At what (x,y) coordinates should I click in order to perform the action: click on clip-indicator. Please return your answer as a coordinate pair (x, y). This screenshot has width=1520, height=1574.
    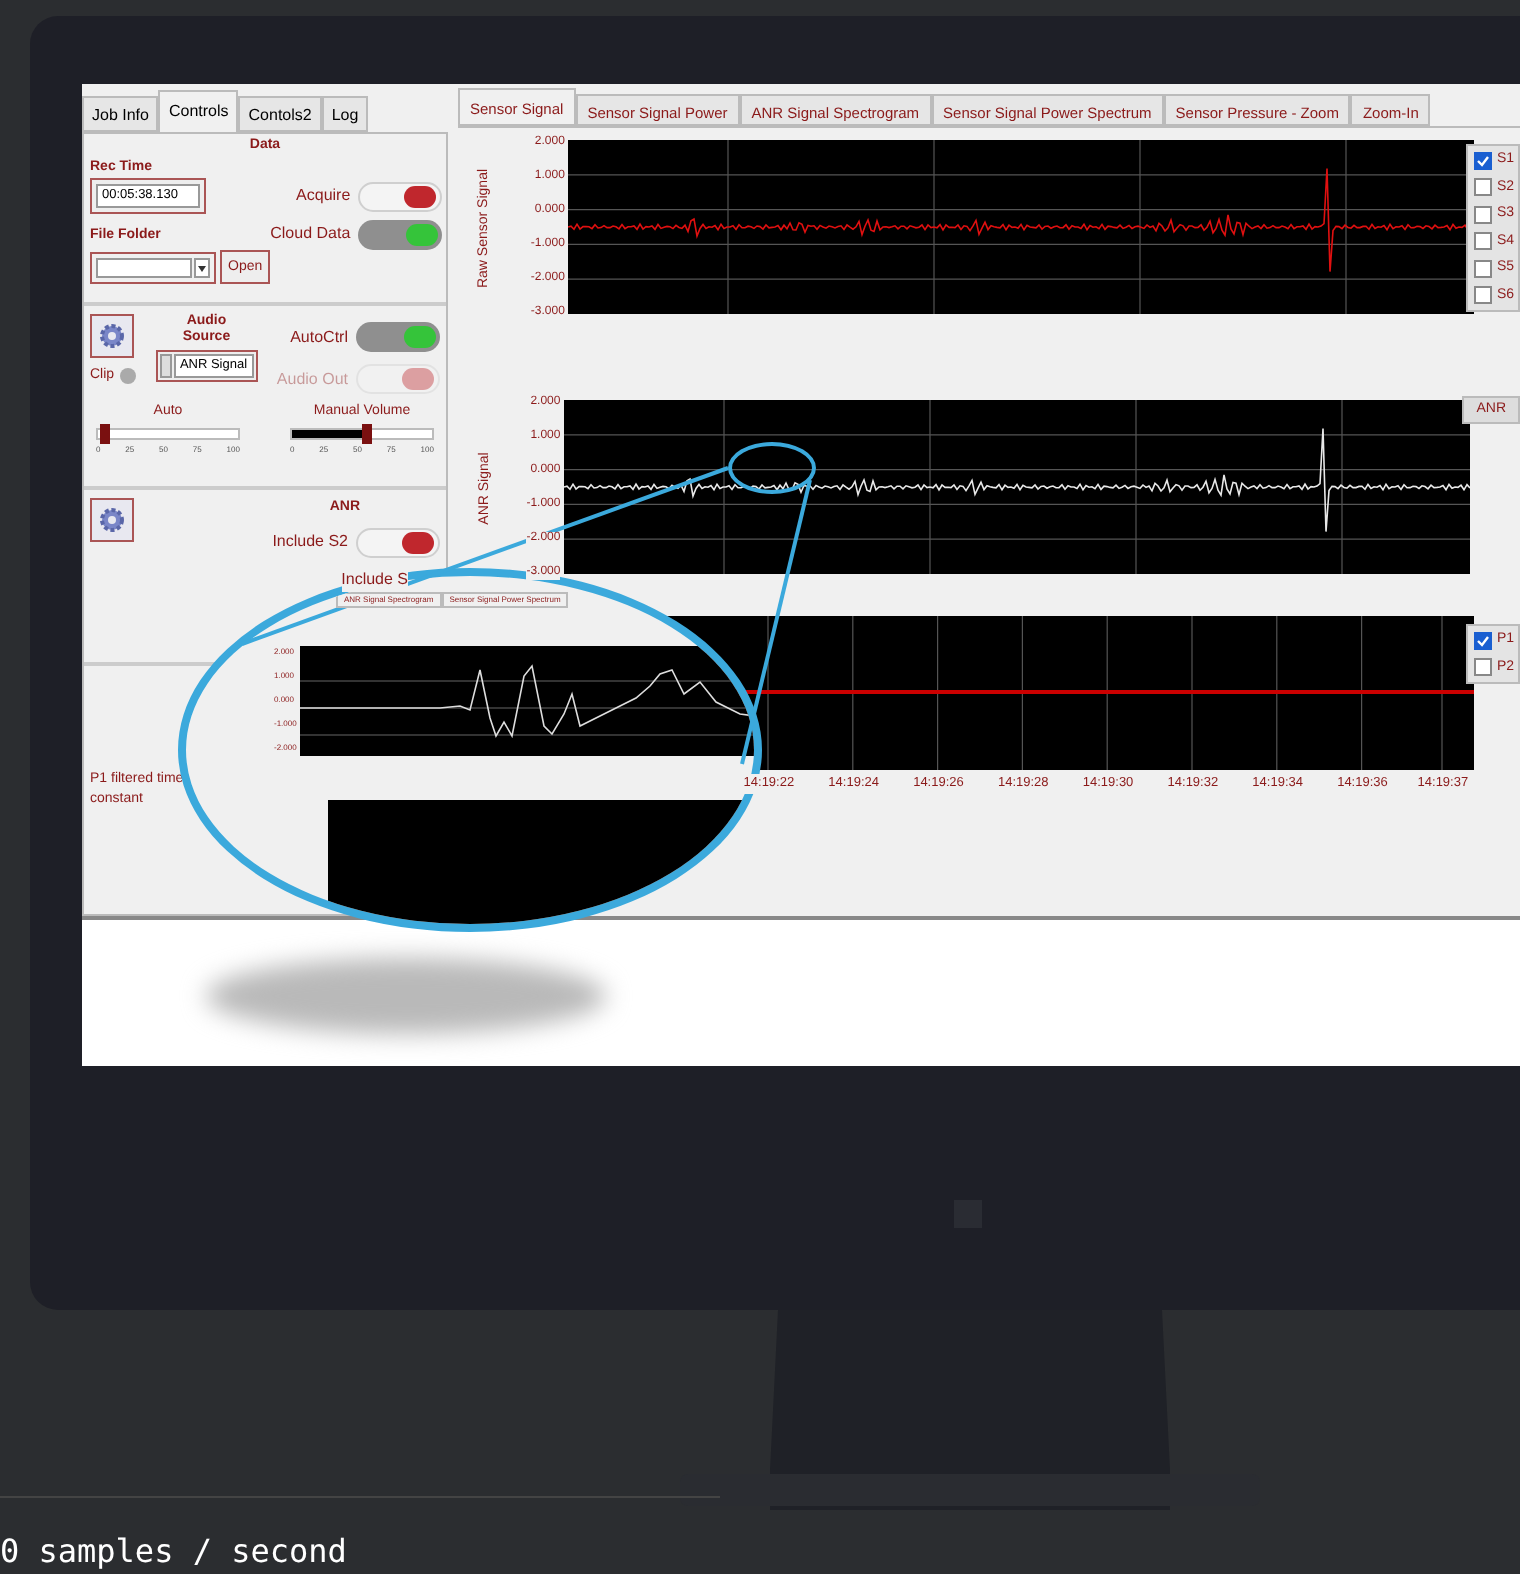
    Looking at the image, I should click on (128, 376).